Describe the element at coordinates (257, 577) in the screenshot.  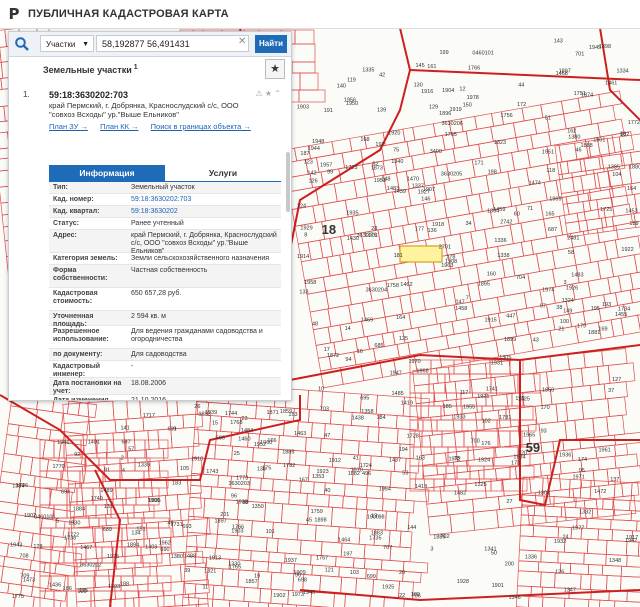
I see `parcel-number-label: 19` at that location.